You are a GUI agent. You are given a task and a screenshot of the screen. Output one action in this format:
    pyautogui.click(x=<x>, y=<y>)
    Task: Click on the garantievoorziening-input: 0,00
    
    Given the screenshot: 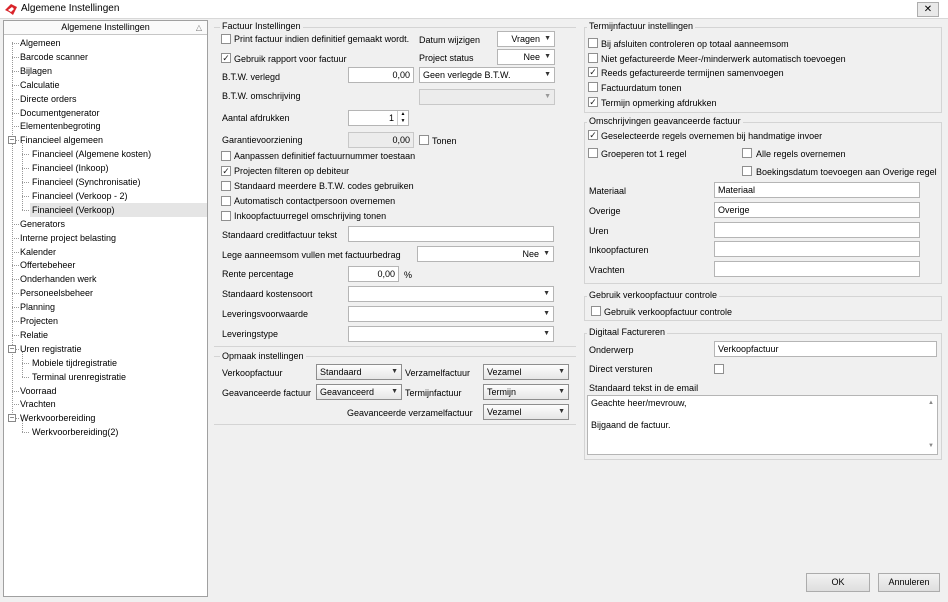 What is the action you would take?
    pyautogui.click(x=381, y=140)
    